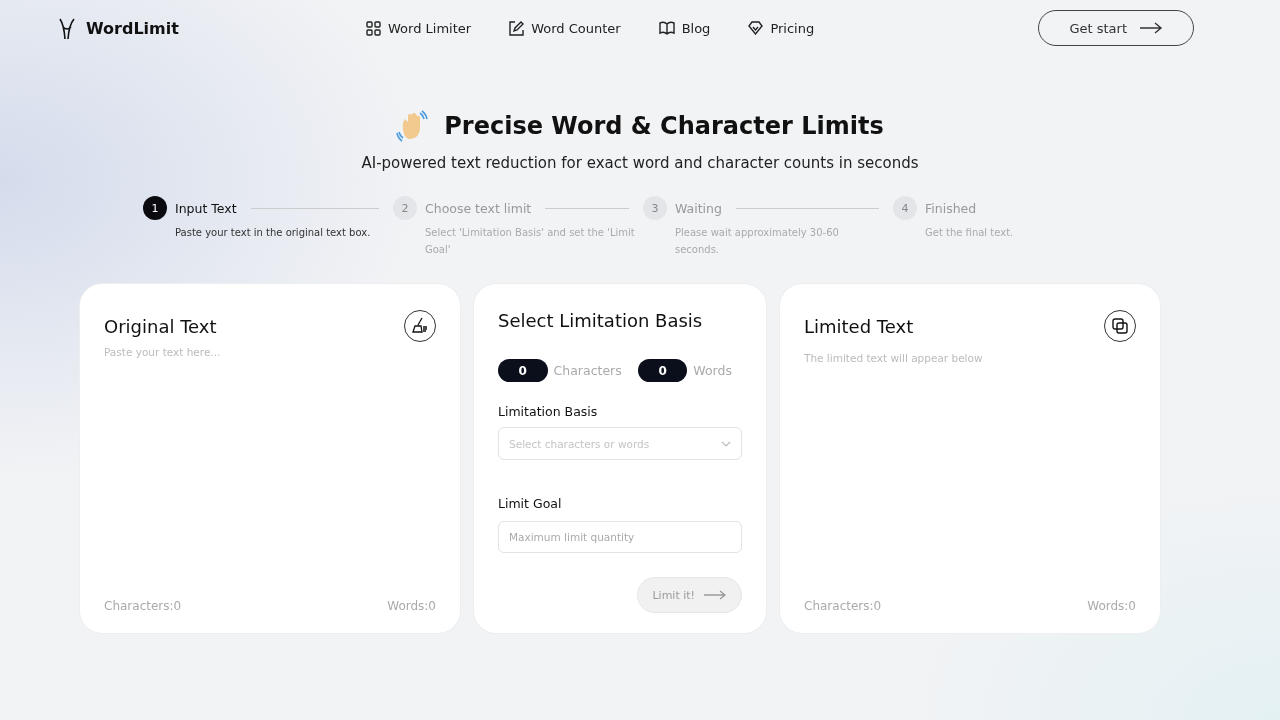 This screenshot has height=720, width=1280. Describe the element at coordinates (420, 326) in the screenshot. I see `broom-icon` at that location.